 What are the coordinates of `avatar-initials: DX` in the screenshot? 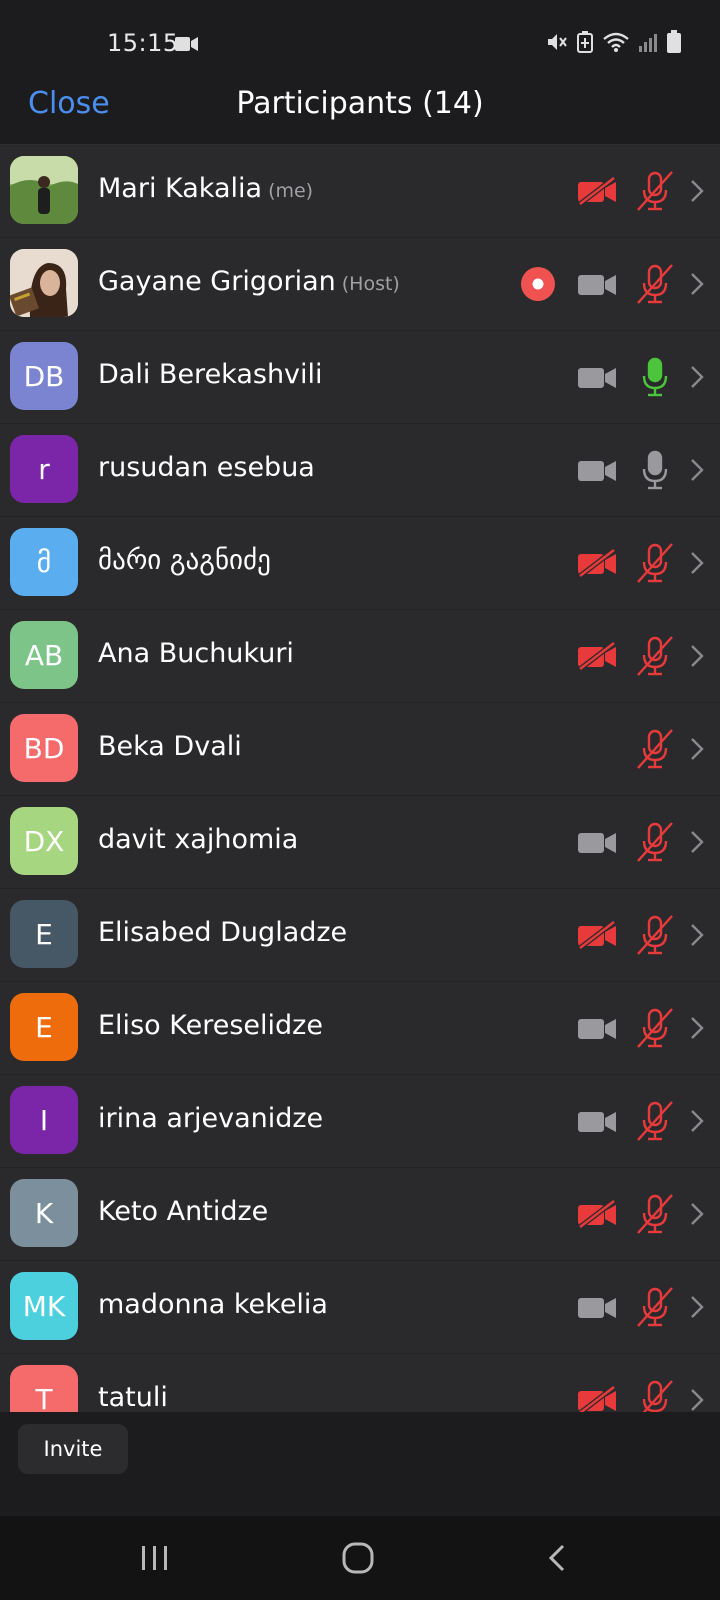 It's located at (44, 841).